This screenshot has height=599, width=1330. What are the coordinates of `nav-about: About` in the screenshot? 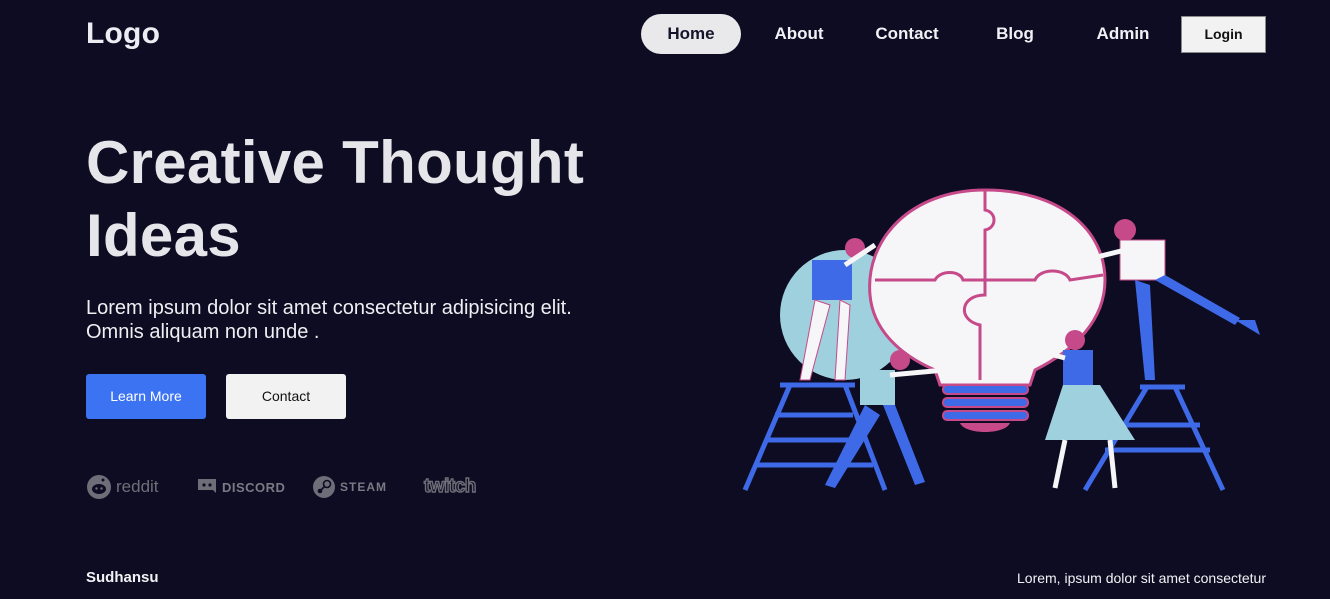 It's located at (799, 34).